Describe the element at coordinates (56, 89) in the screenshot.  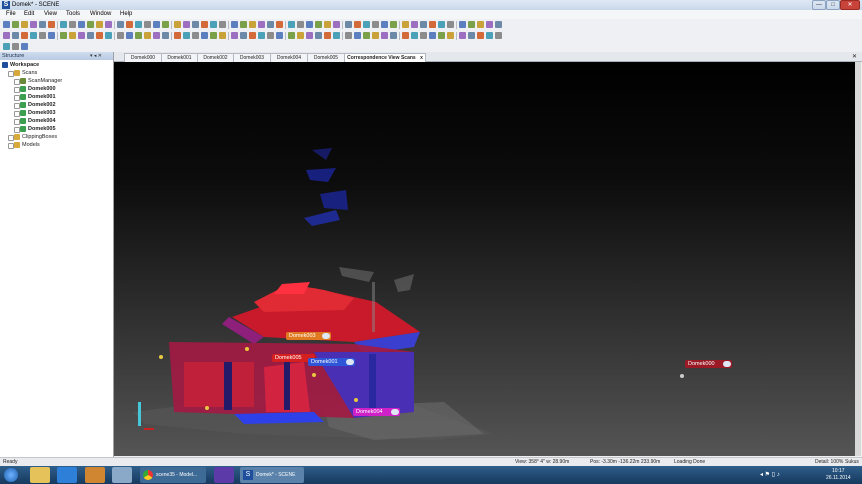
I see `tree-item: Domek000` at that location.